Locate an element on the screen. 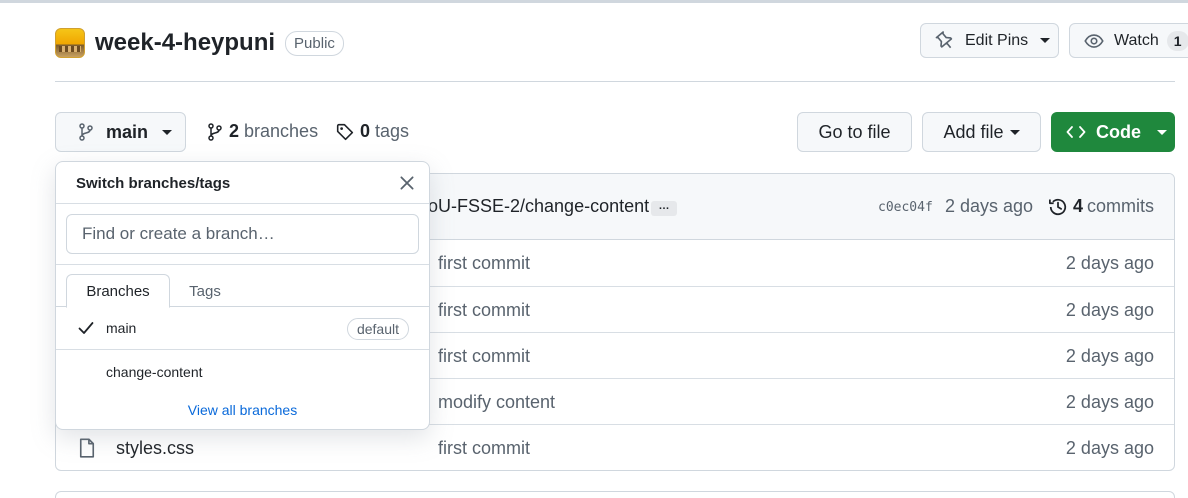 This screenshot has width=1188, height=498. dropdown-title: Switch branches/tags is located at coordinates (153, 183).